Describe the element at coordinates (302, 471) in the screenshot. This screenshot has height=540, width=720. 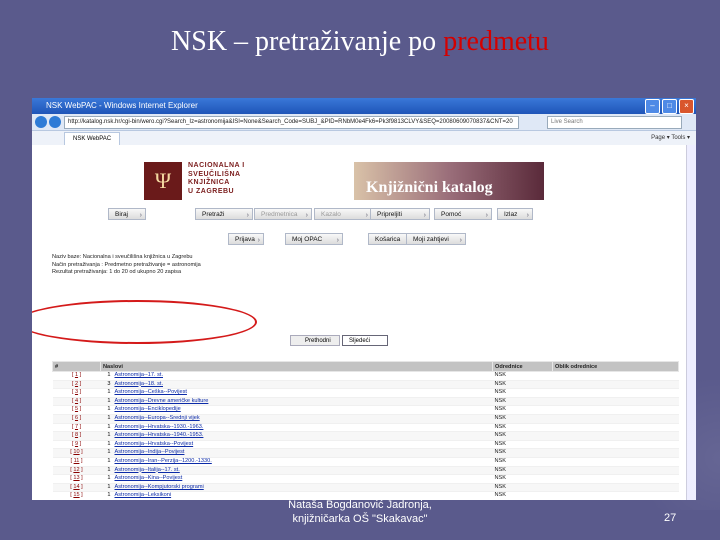
I see `row-subject: Astronomija--Italija--17. st.` at that location.